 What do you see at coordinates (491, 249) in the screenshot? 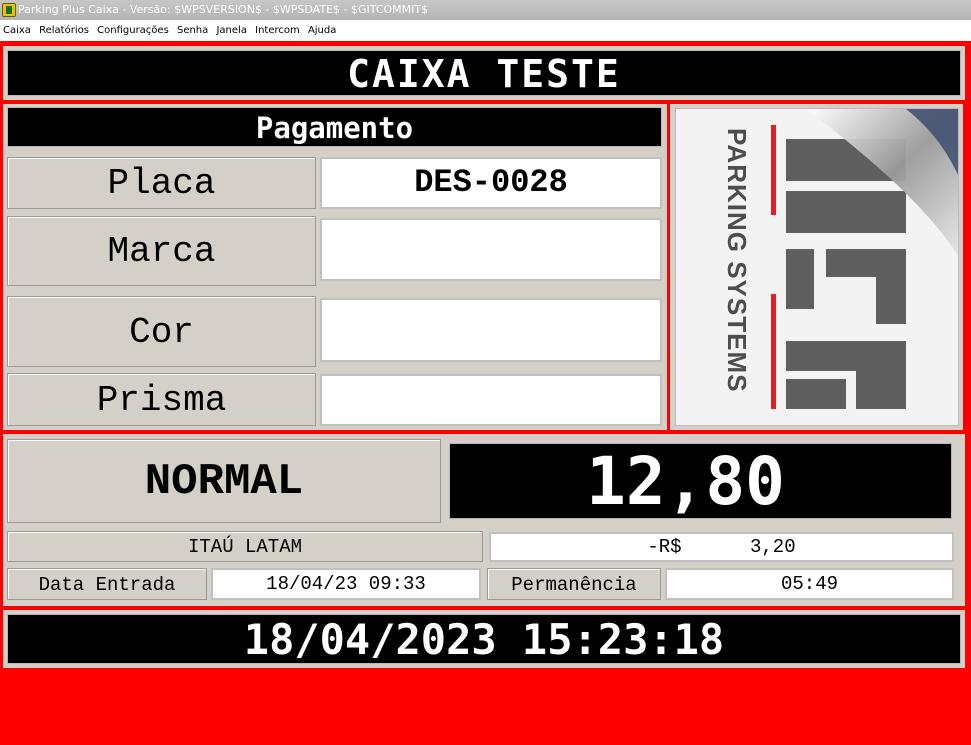
I see `marca-field` at bounding box center [491, 249].